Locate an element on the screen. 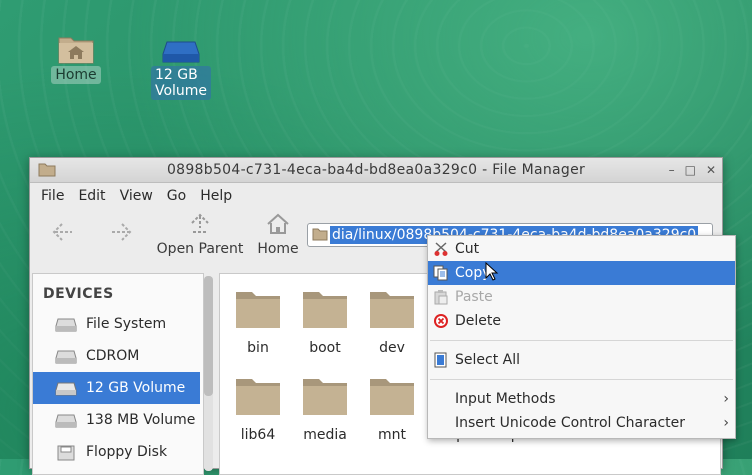 This screenshot has height=475, width=752. desktop-home-label: Home is located at coordinates (76, 75).